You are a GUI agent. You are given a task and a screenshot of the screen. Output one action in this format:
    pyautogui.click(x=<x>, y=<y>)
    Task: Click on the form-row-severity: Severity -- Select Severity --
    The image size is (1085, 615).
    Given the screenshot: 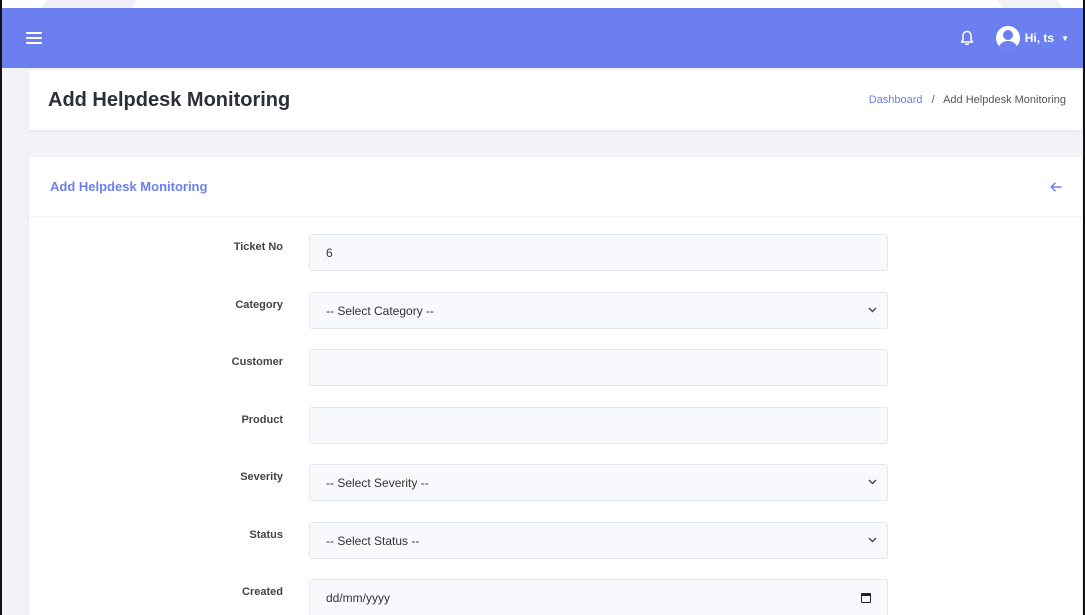 What is the action you would take?
    pyautogui.click(x=555, y=483)
    